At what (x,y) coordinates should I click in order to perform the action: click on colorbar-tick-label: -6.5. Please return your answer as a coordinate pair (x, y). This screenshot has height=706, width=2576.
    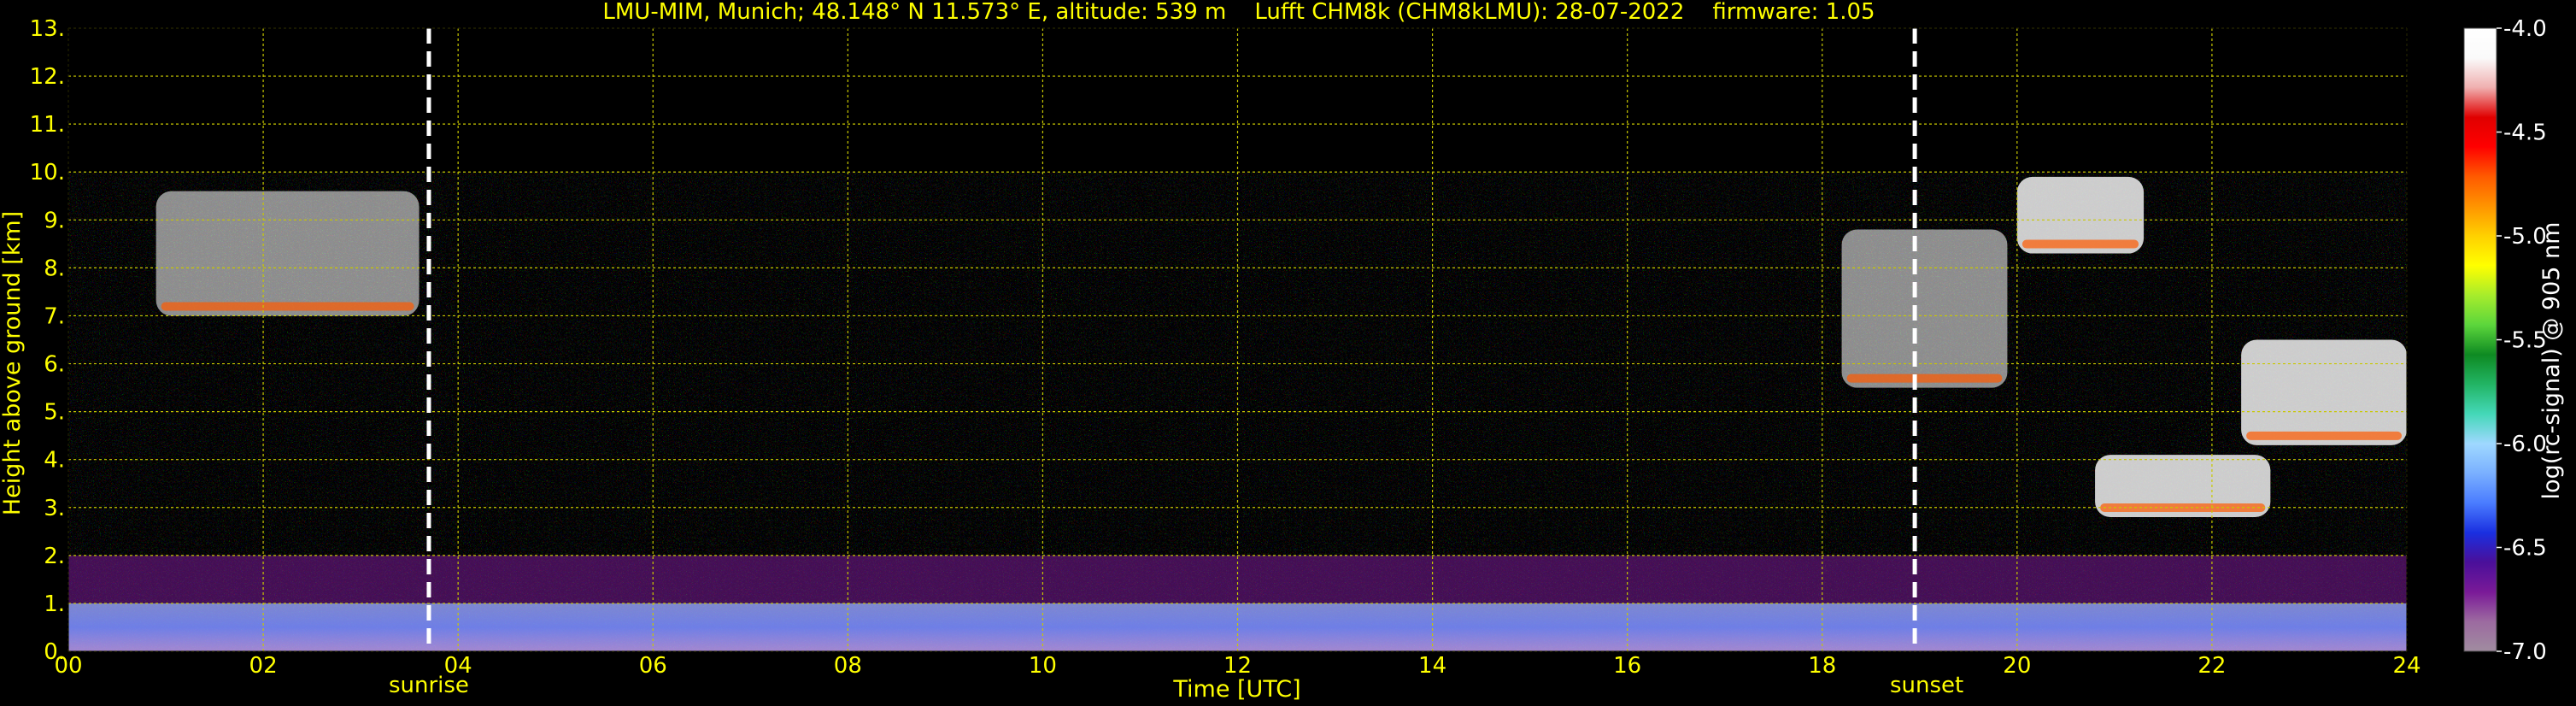
    Looking at the image, I should click on (2525, 549).